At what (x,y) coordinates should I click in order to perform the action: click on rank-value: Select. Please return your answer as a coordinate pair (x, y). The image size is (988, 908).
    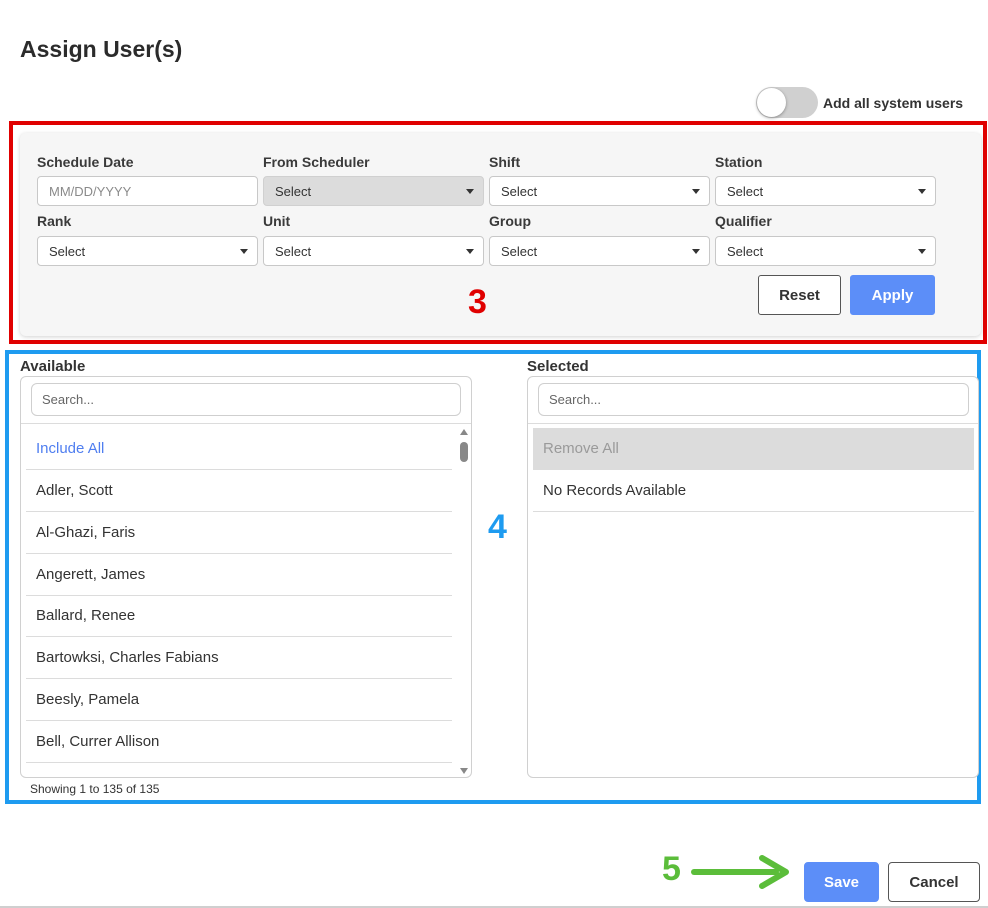
    Looking at the image, I should click on (67, 251).